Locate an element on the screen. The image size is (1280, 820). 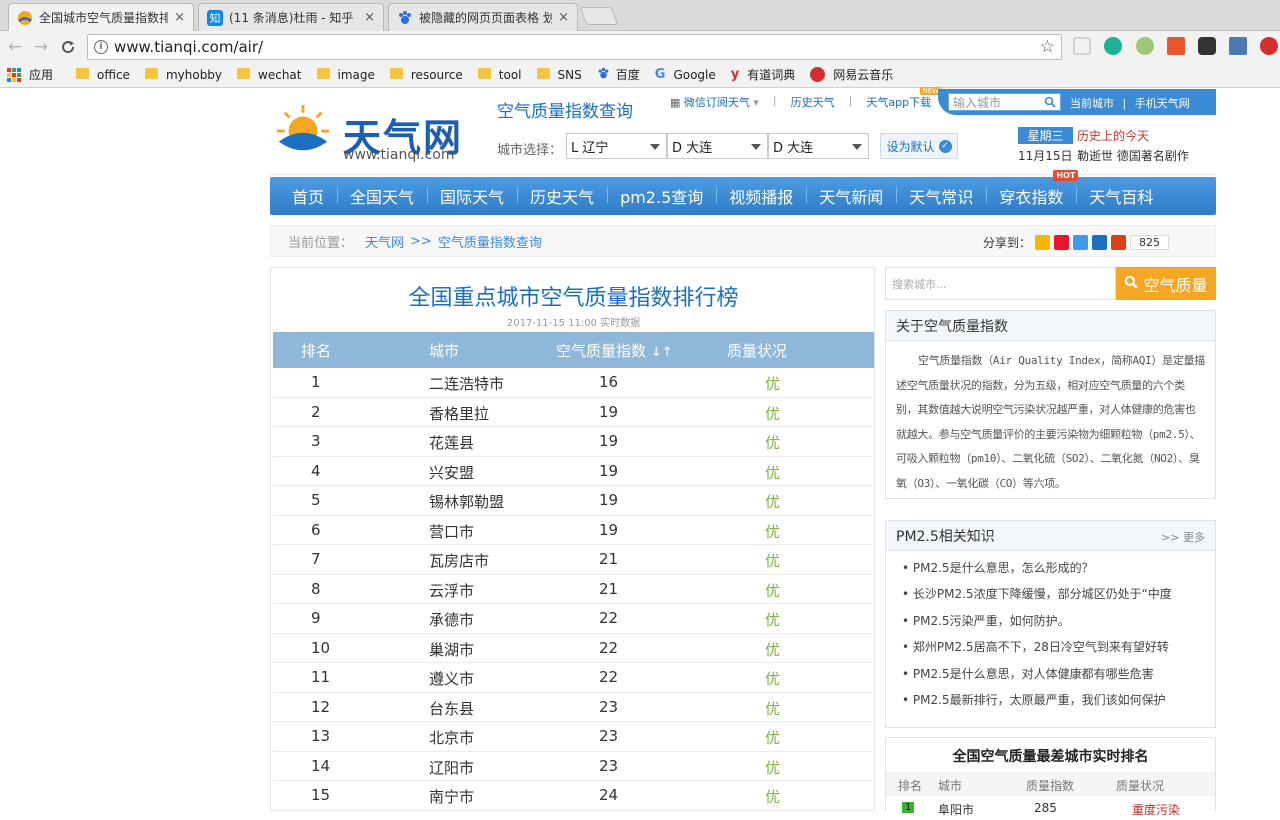
tencent-weibo-icon is located at coordinates (1081, 242).